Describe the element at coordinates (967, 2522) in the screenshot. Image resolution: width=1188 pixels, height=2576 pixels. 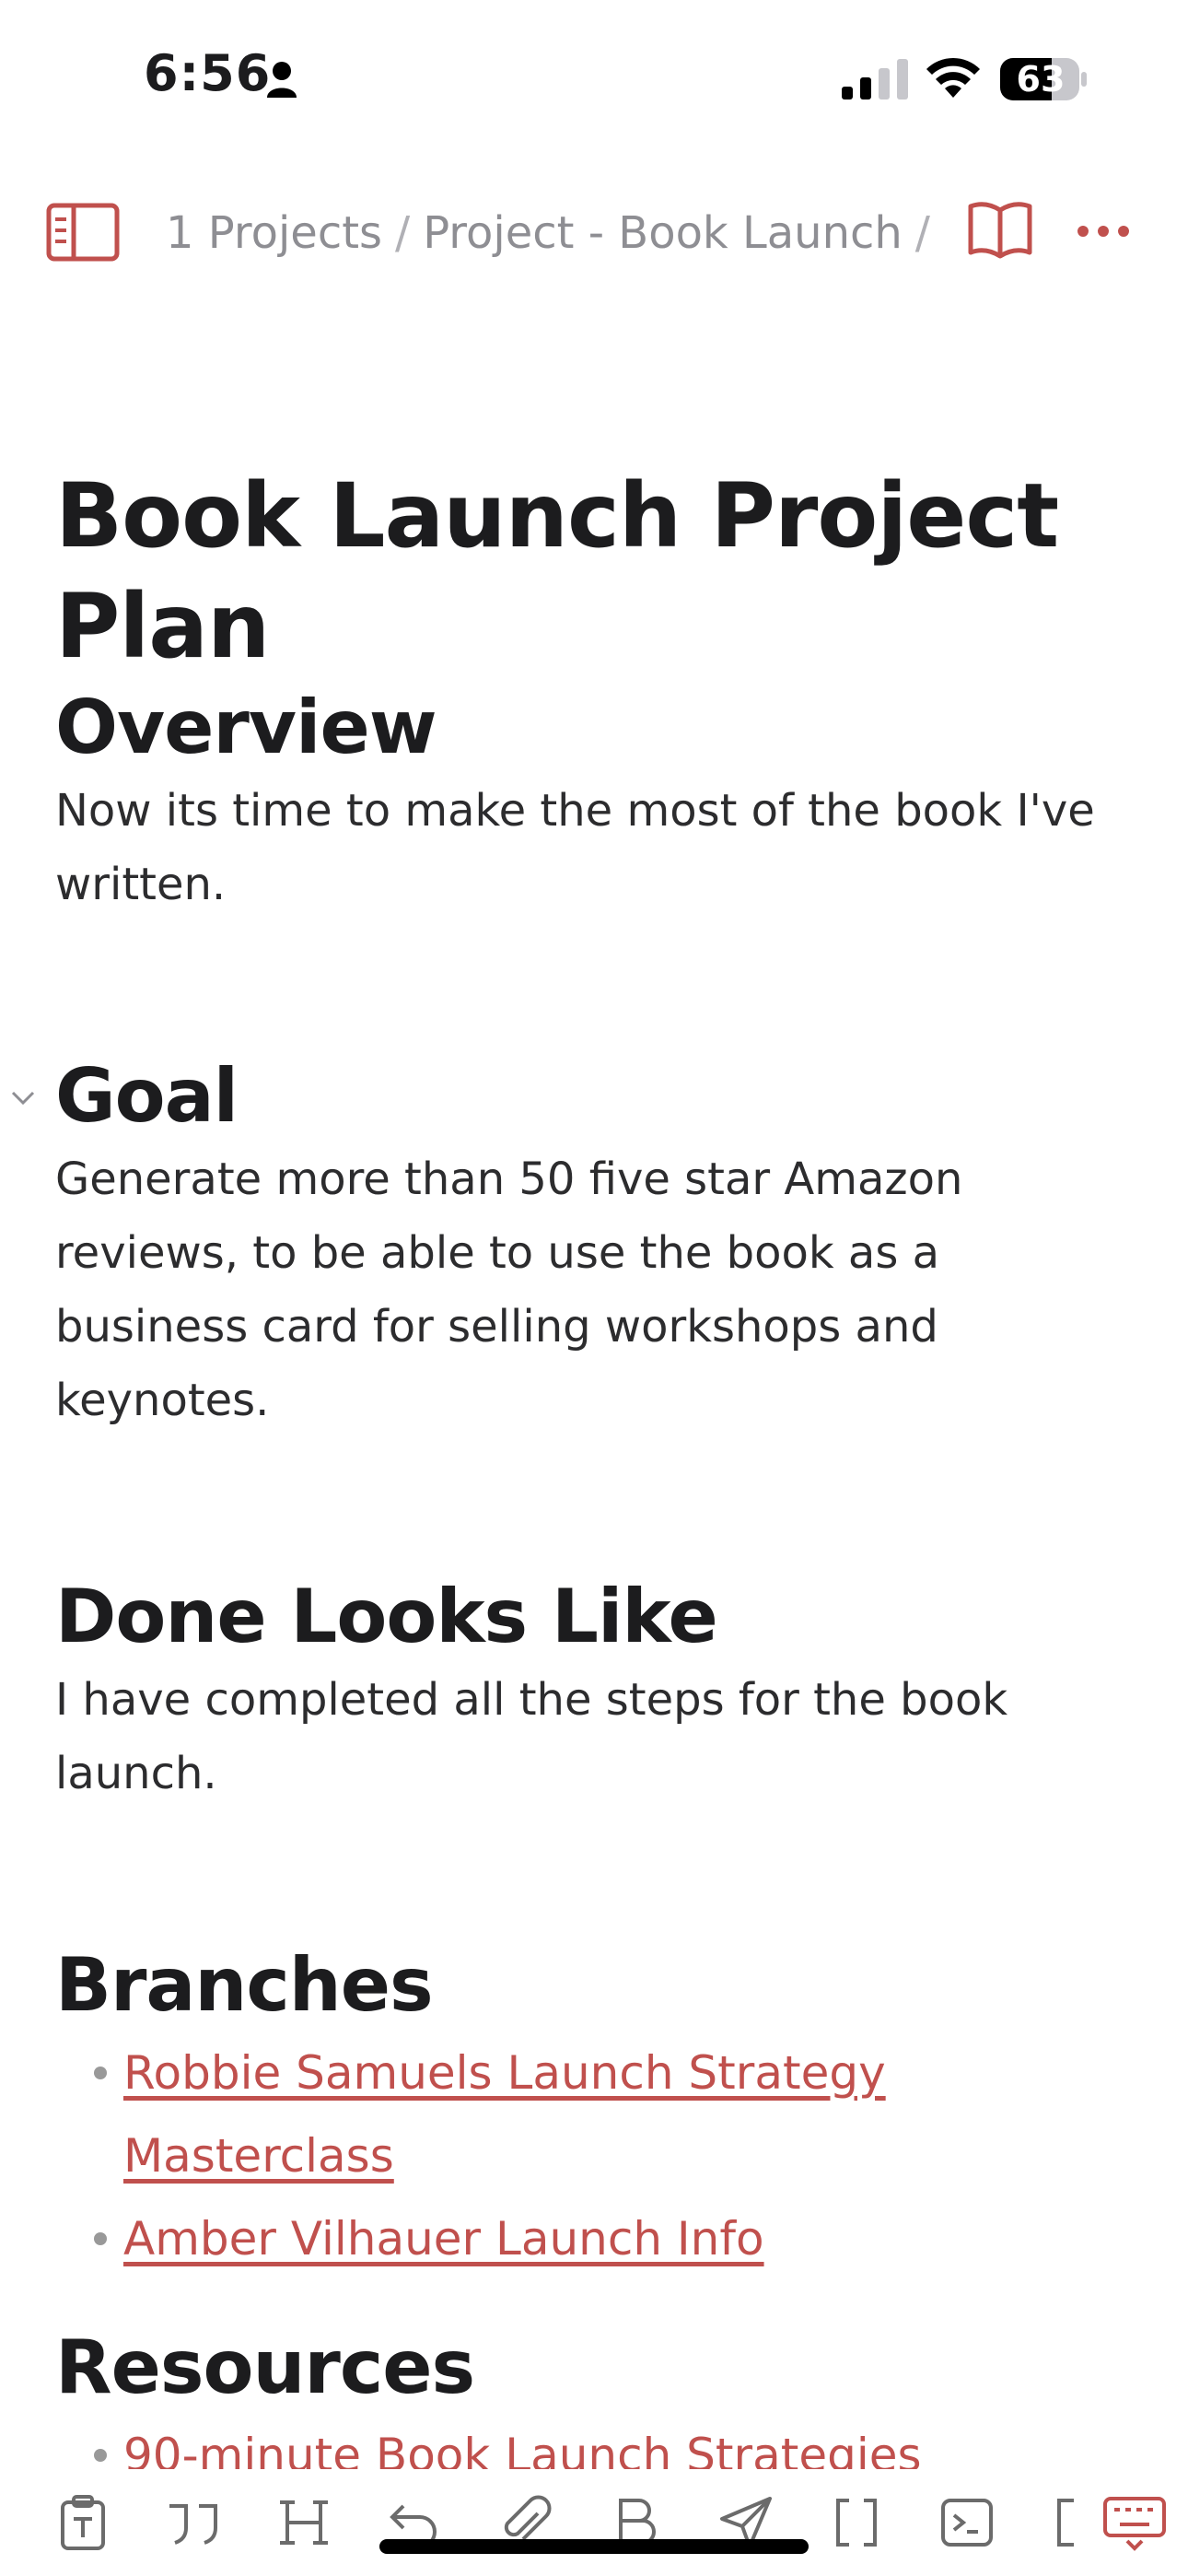
I see `terminal-icon` at that location.